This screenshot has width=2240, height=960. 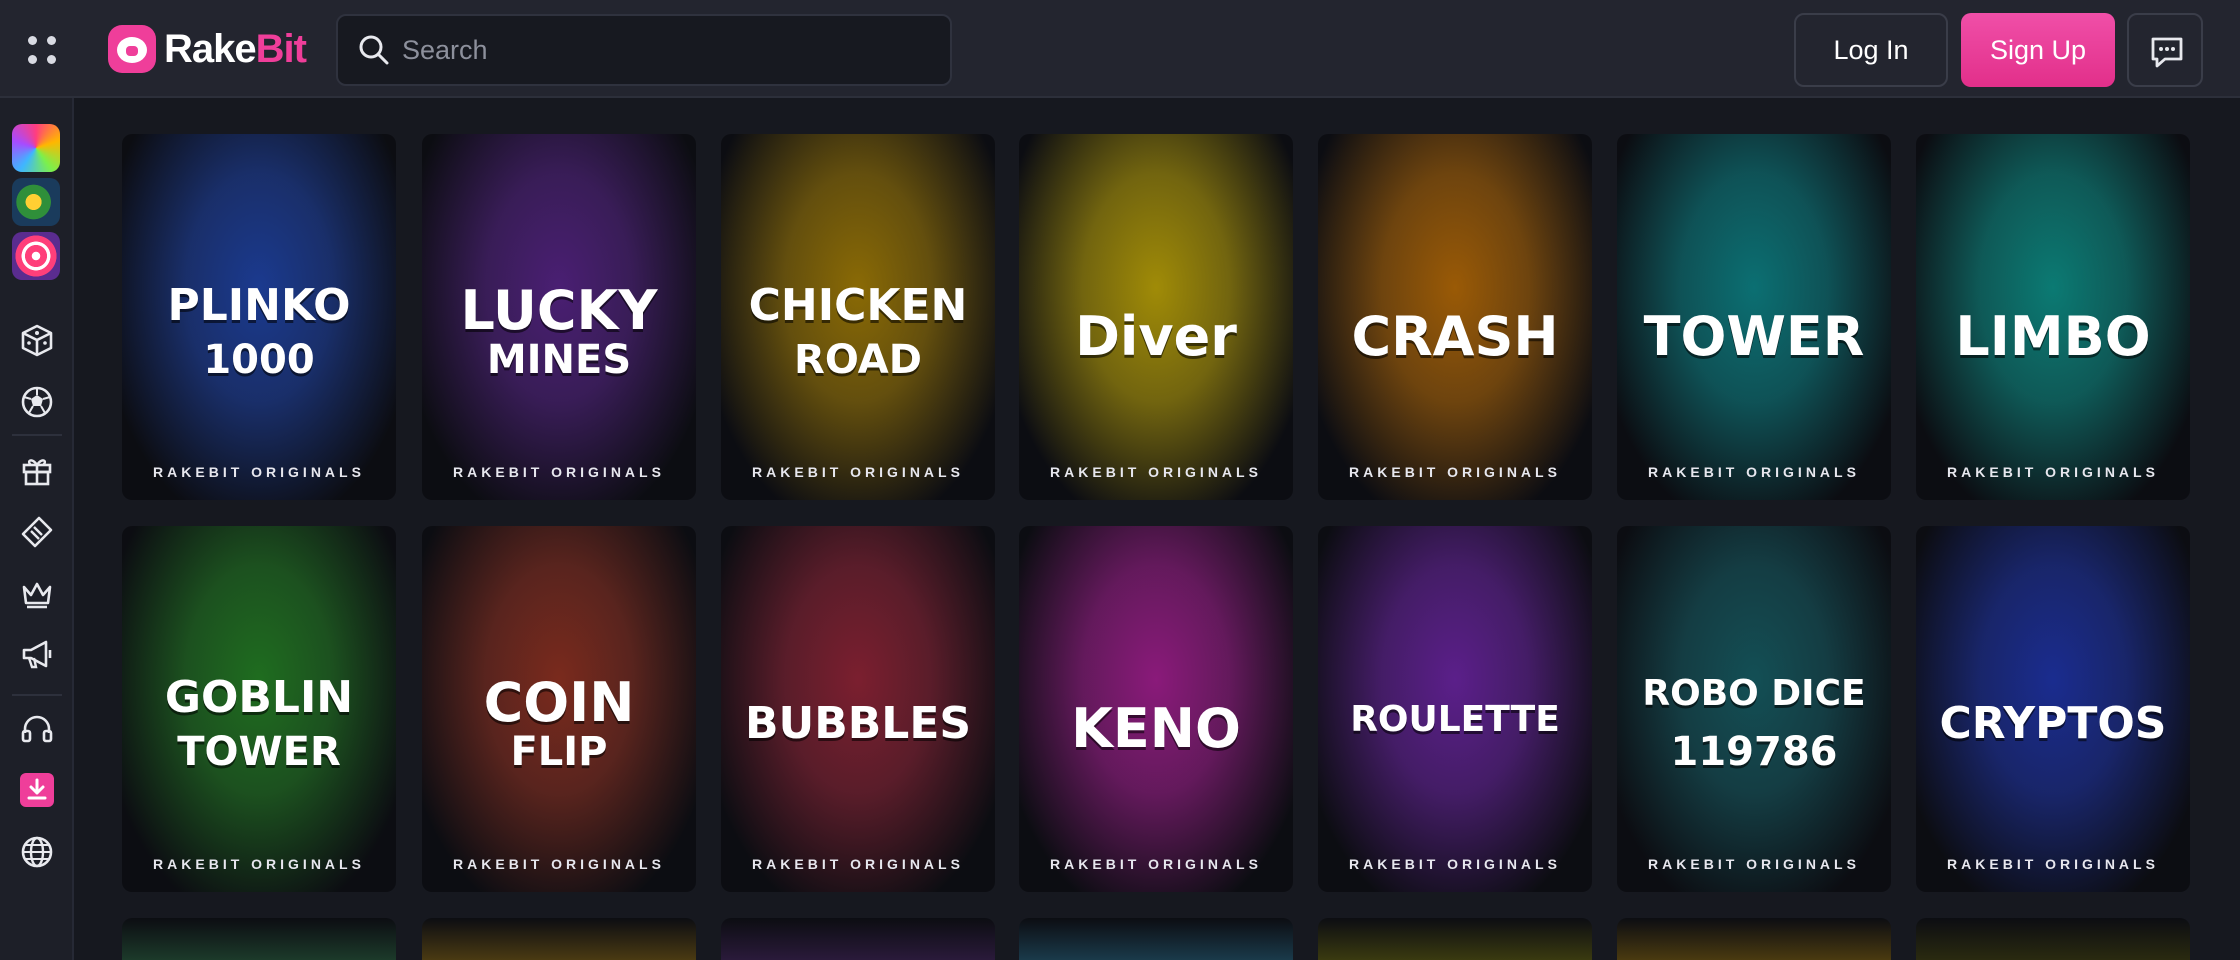 What do you see at coordinates (559, 360) in the screenshot?
I see `game-subtitle: MINES` at bounding box center [559, 360].